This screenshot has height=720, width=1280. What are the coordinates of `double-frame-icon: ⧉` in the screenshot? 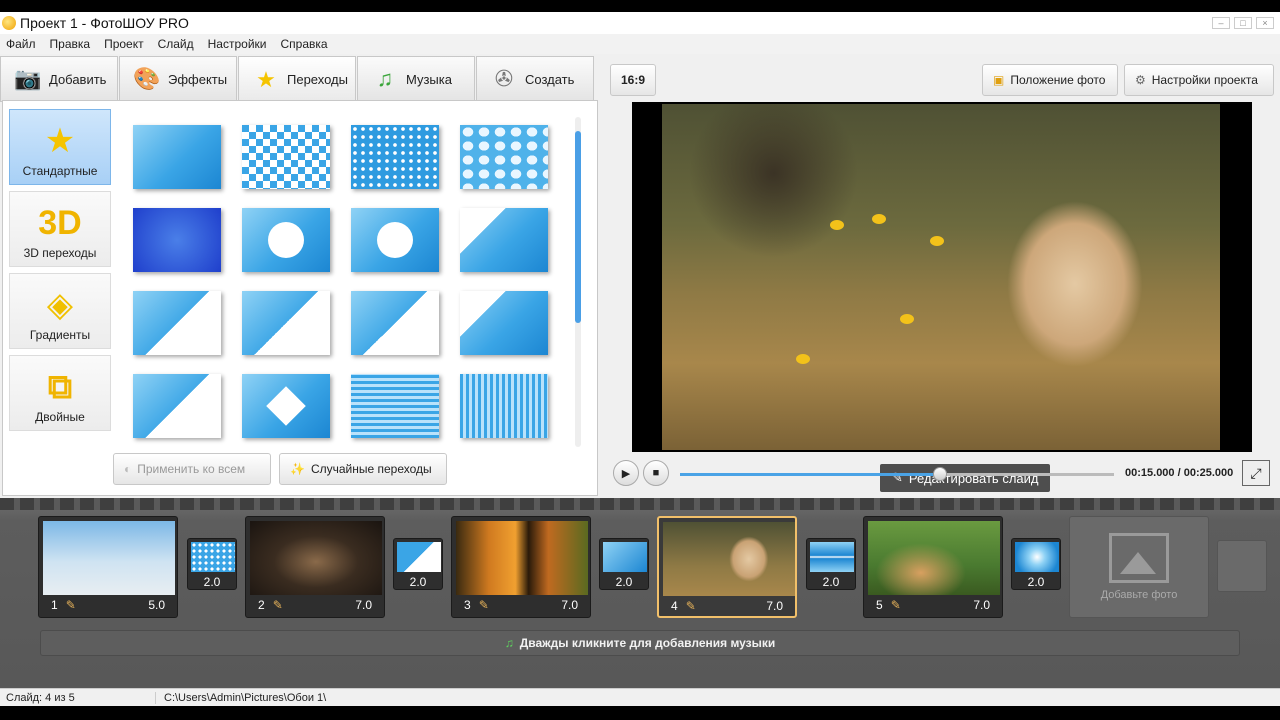 It's located at (60, 386).